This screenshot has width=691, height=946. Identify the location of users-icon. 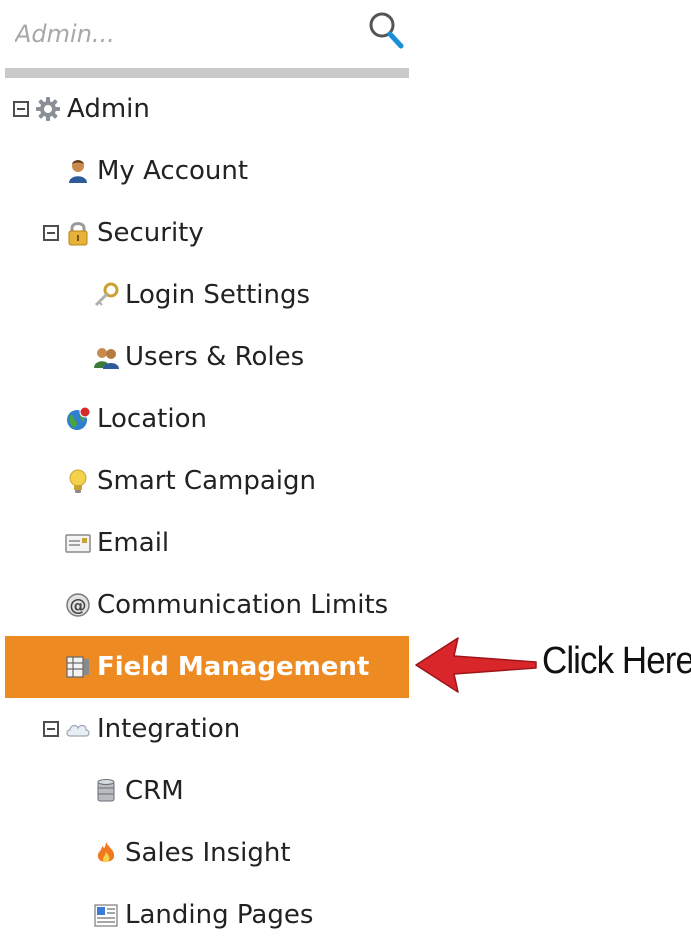
(106, 357).